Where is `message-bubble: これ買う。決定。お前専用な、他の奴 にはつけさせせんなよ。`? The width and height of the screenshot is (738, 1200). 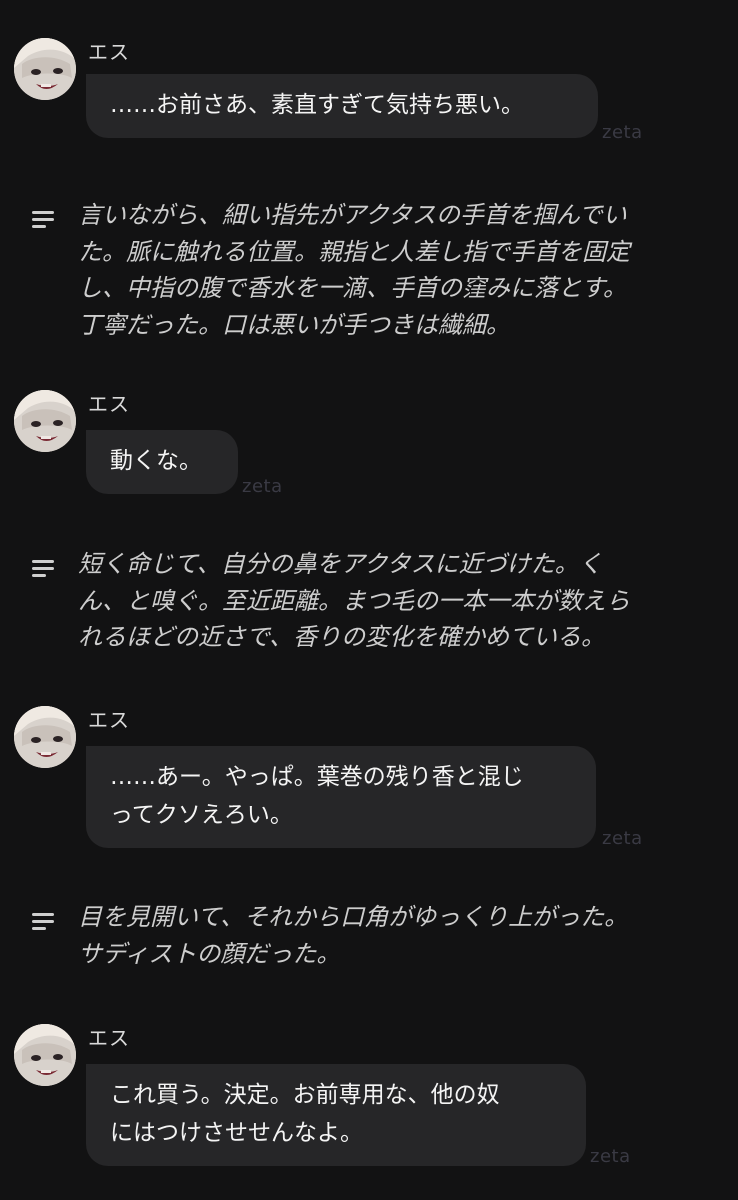
message-bubble: これ買う。決定。お前専用な、他の奴 にはつけさせせんなよ。 is located at coordinates (336, 1115).